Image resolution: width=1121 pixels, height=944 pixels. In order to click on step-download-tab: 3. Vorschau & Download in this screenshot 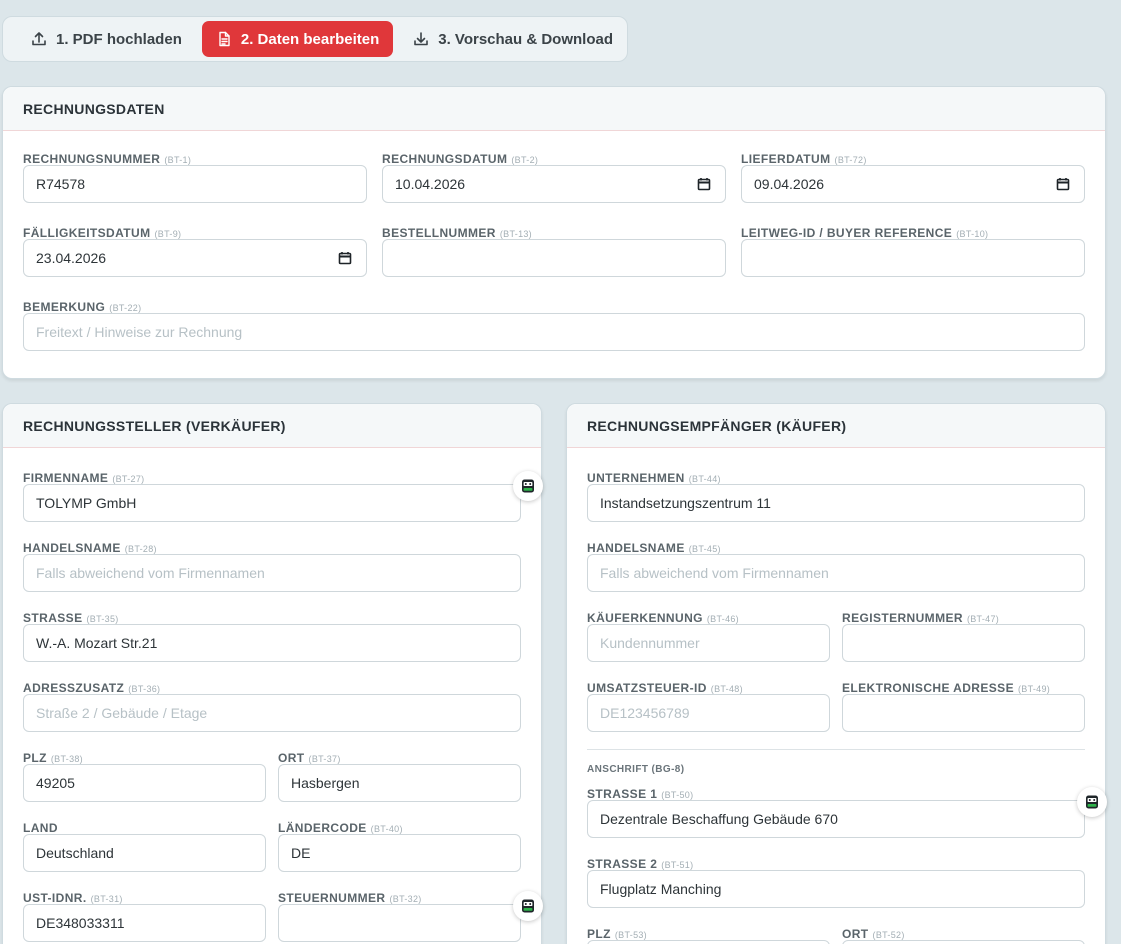, I will do `click(513, 39)`.